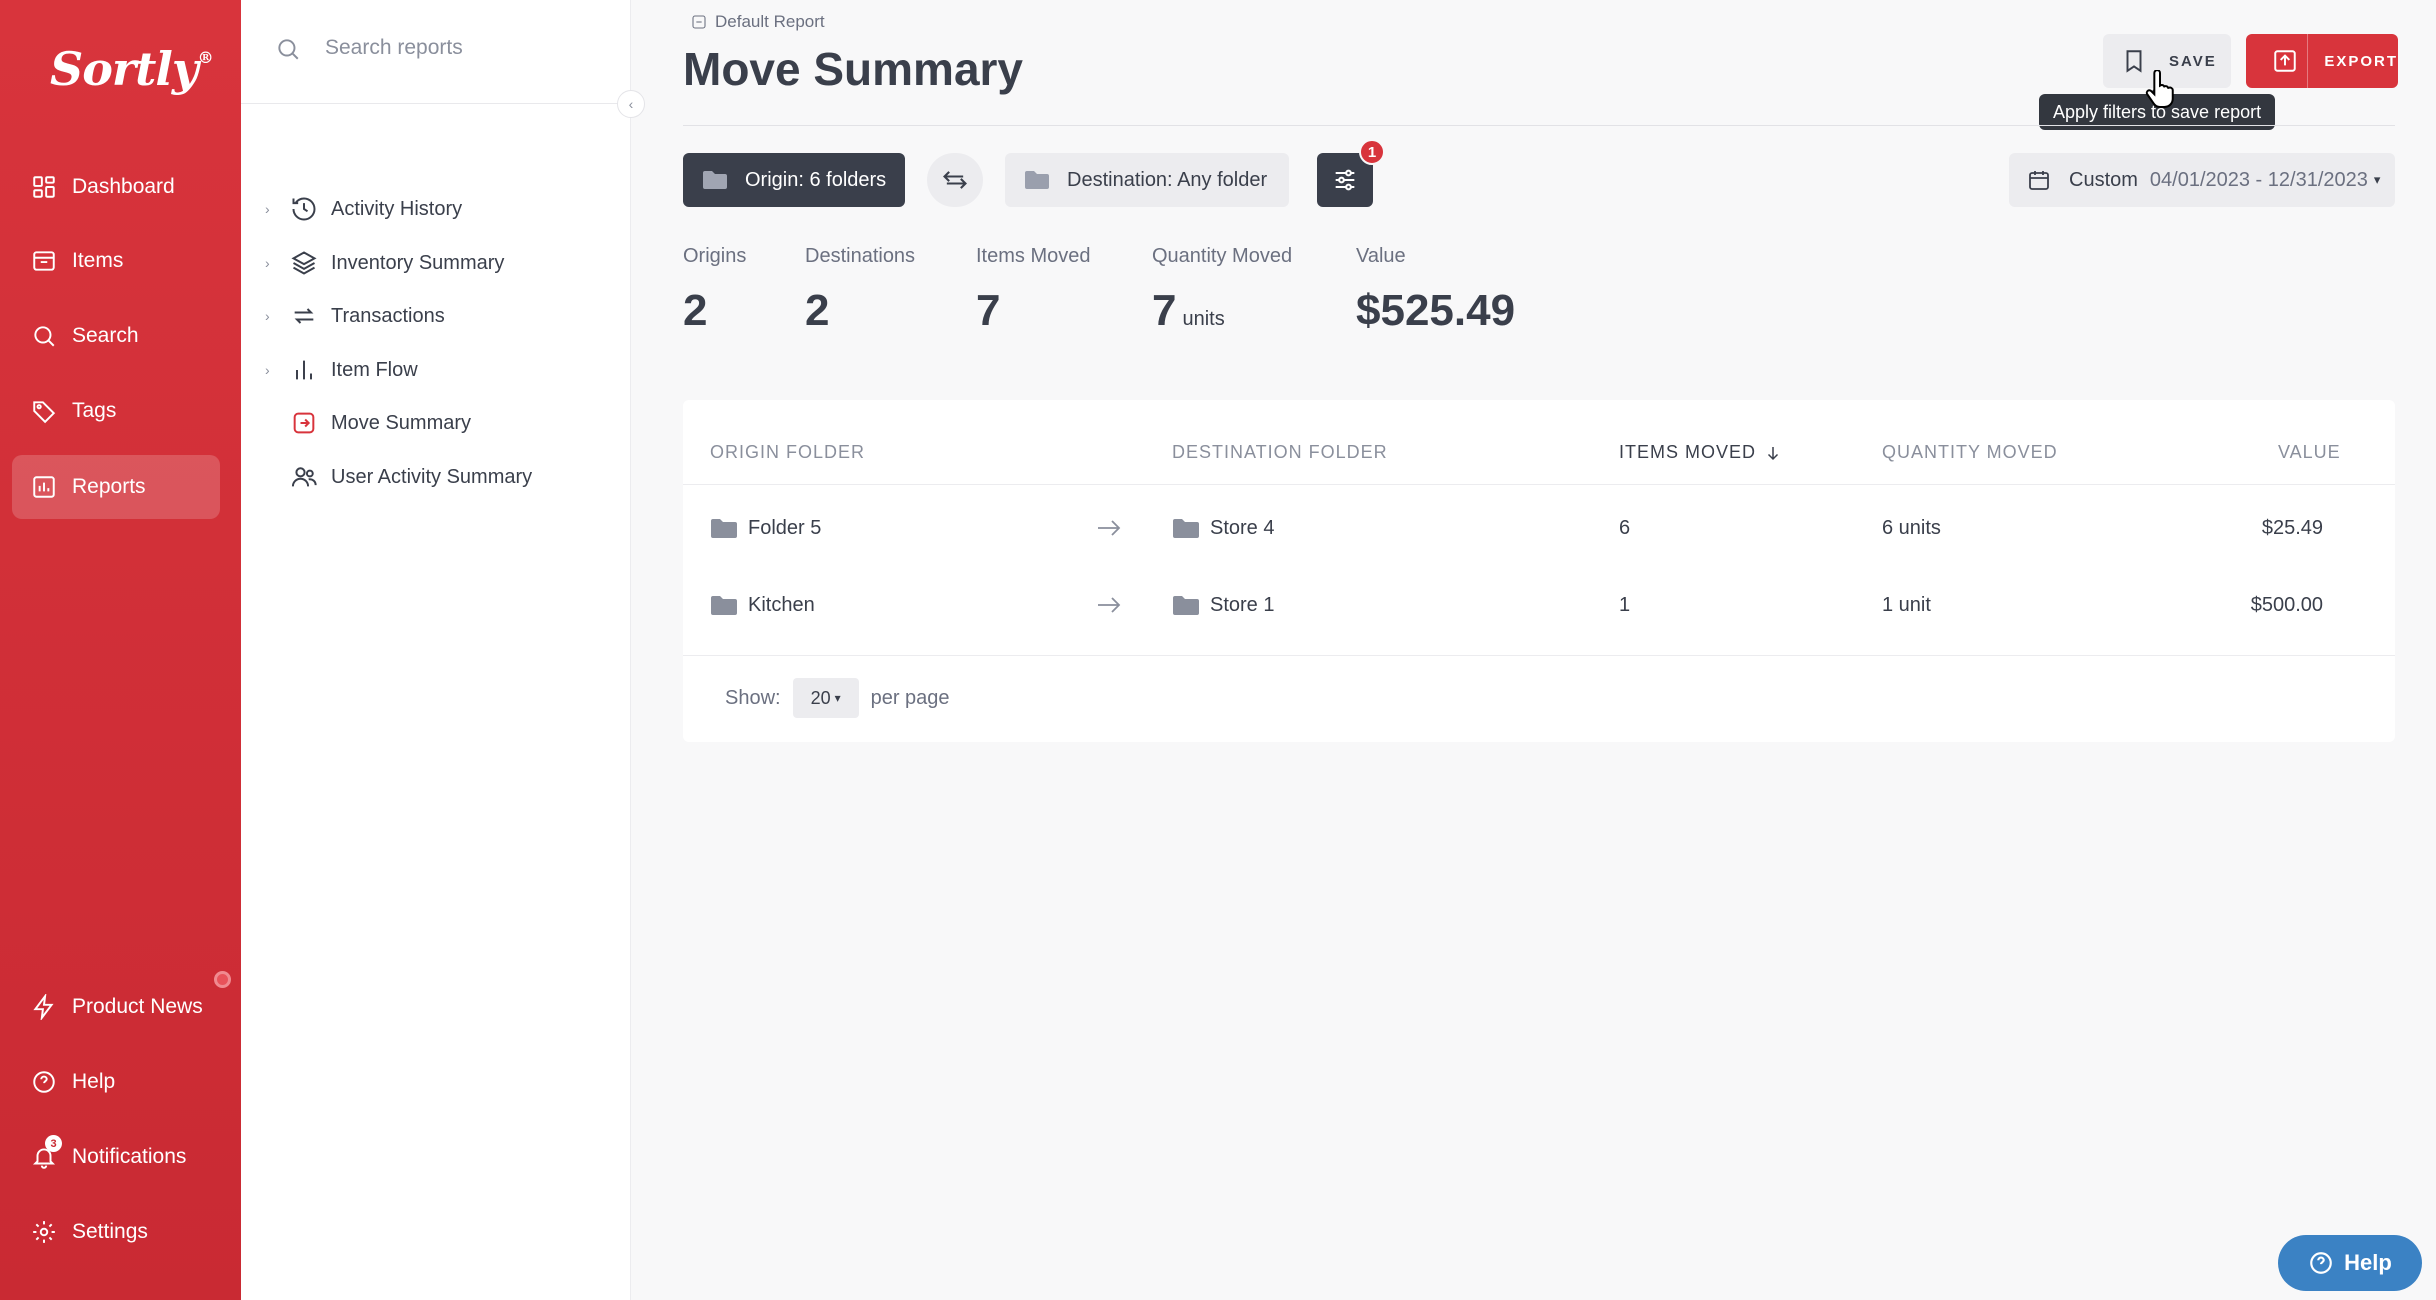  Describe the element at coordinates (94, 410) in the screenshot. I see `nav-tags-label: Tags` at that location.